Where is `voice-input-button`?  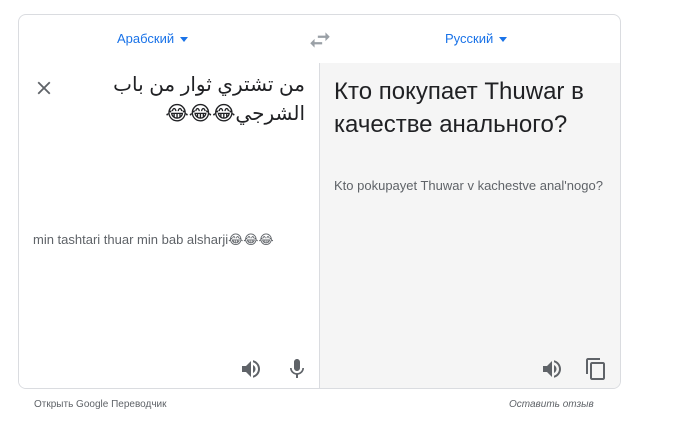
voice-input-button is located at coordinates (297, 369).